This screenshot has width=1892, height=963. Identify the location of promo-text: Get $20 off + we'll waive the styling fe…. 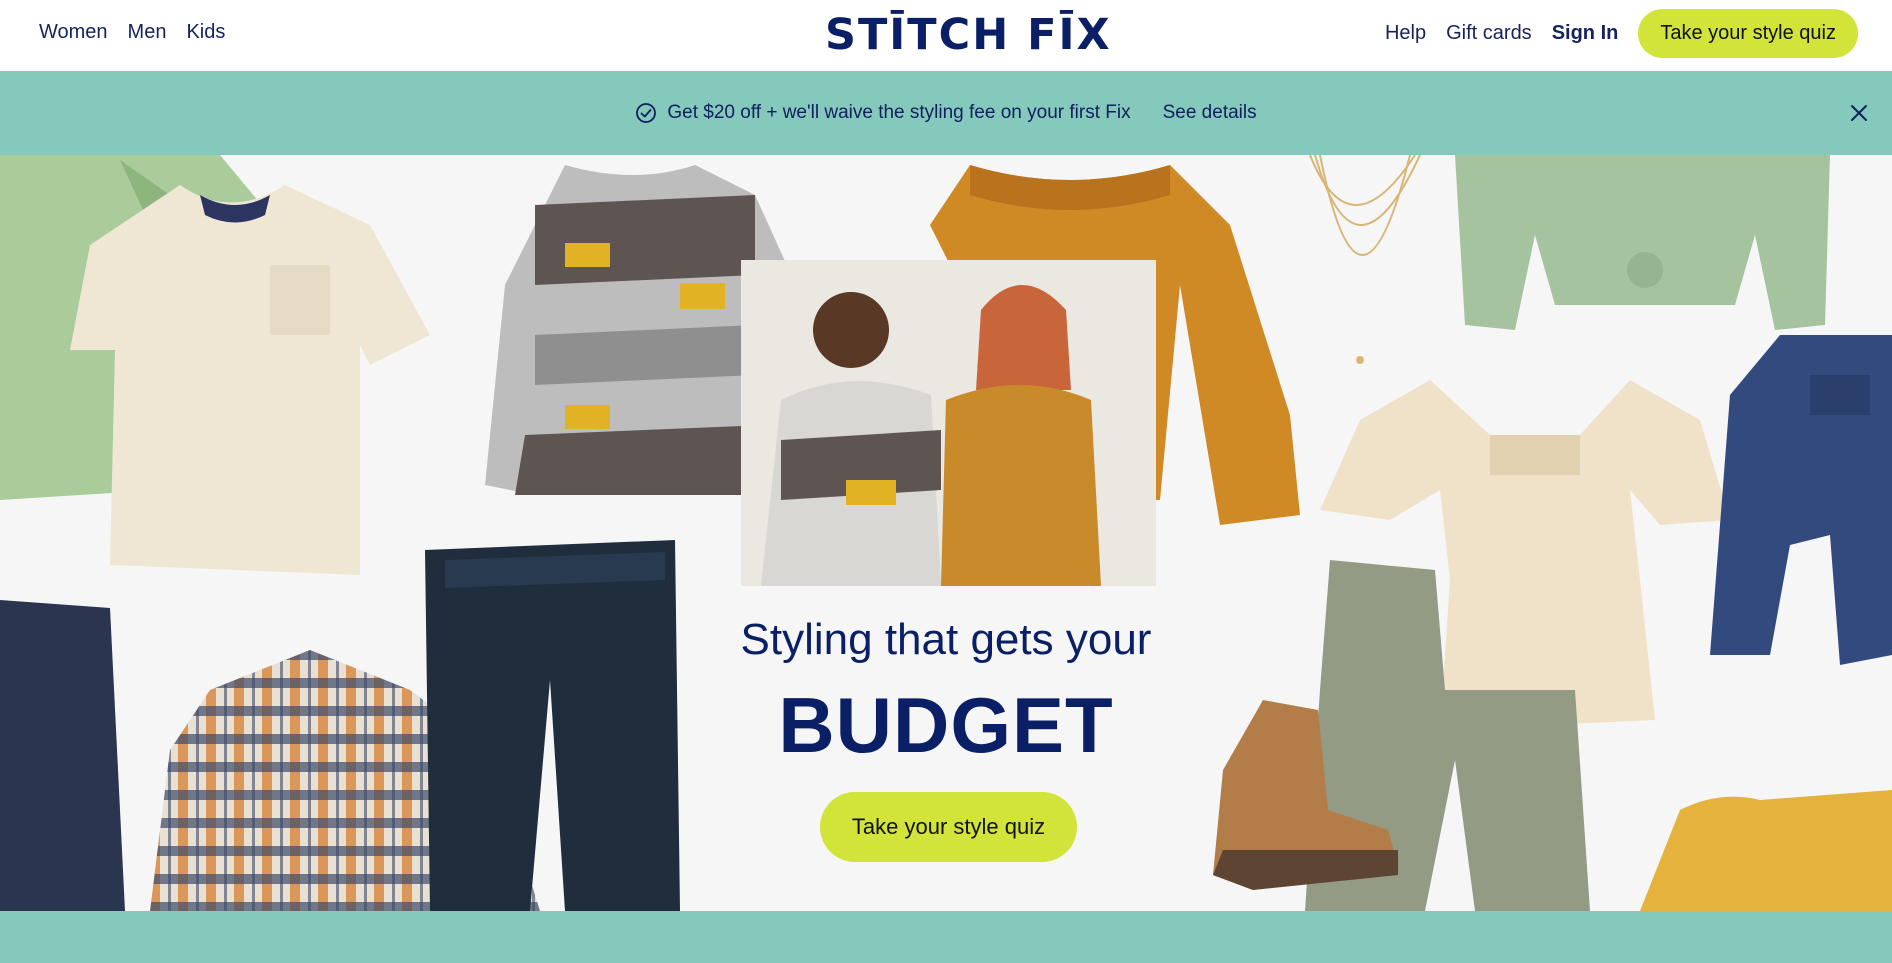
(899, 112).